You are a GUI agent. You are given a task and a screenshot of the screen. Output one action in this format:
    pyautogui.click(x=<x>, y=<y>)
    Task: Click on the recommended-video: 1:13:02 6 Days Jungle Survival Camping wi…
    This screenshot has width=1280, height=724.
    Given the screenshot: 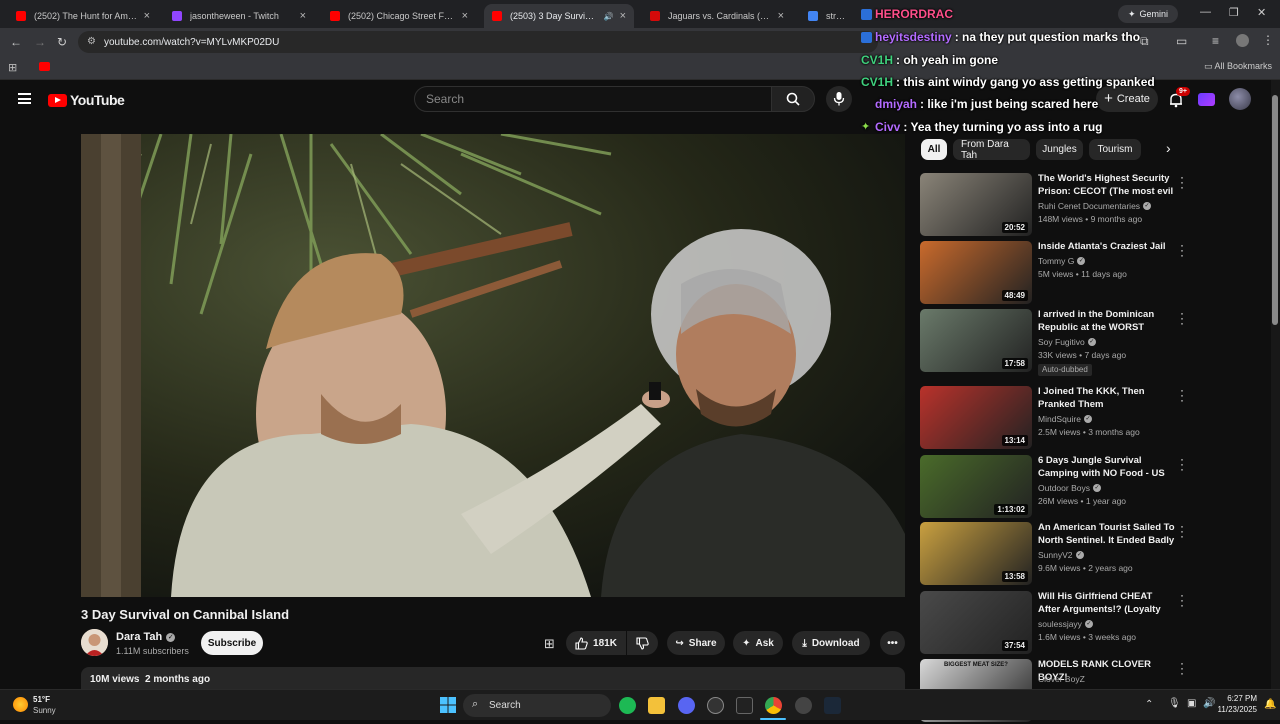 What is the action you would take?
    pyautogui.click(x=1053, y=486)
    